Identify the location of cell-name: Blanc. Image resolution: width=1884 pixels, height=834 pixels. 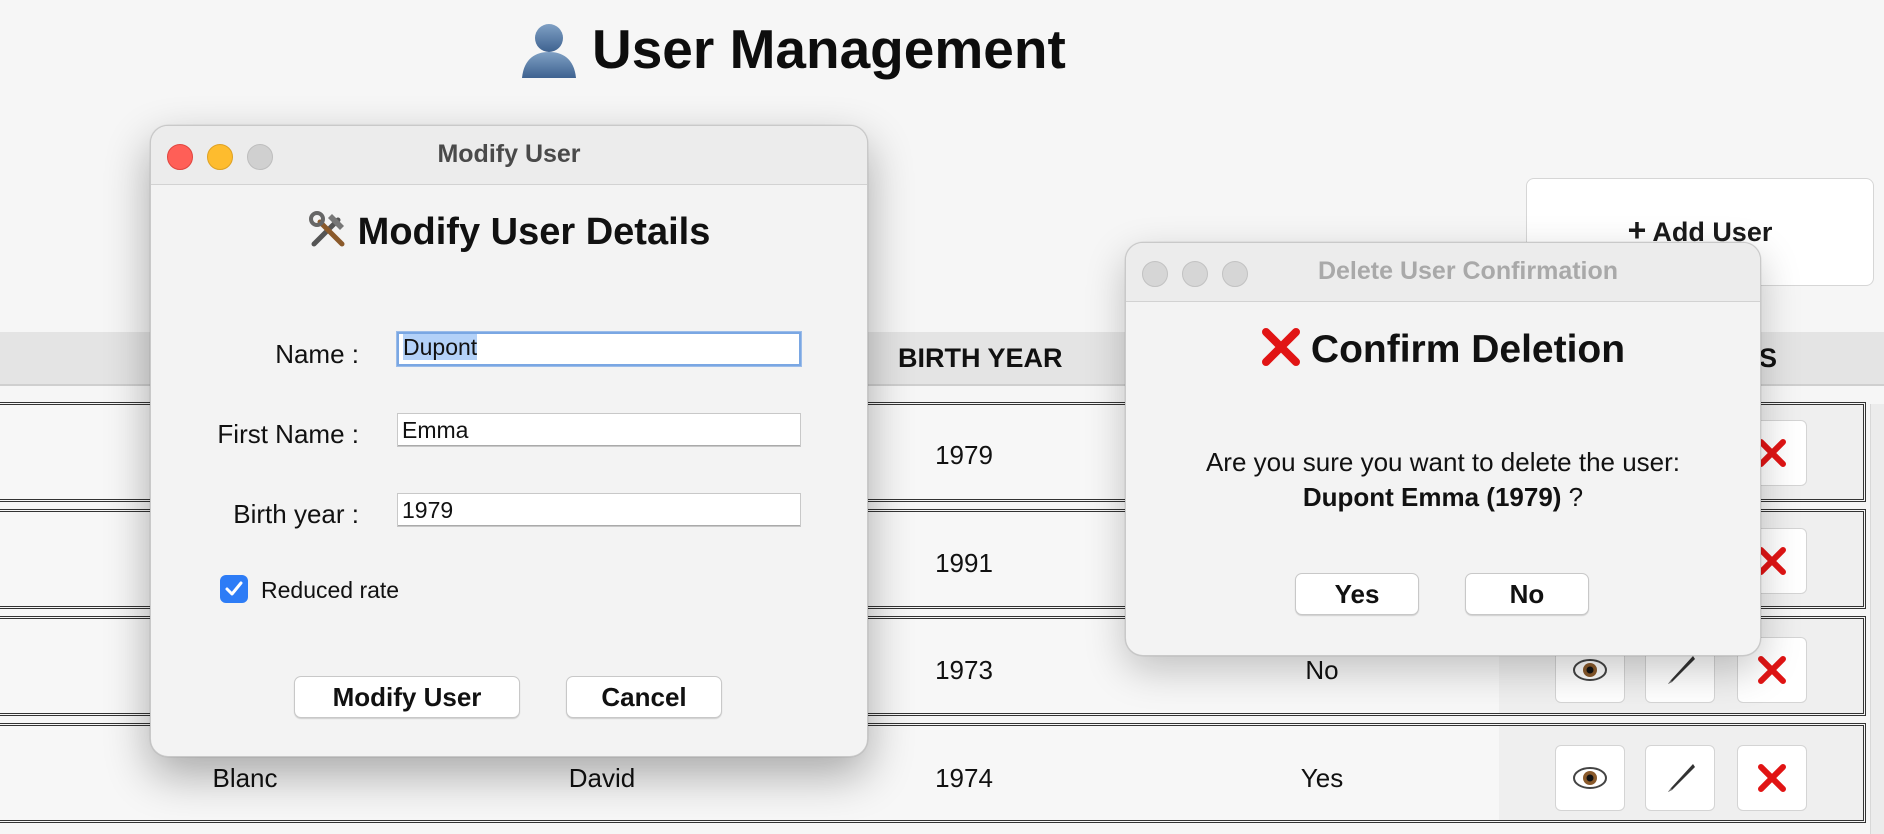
(245, 778).